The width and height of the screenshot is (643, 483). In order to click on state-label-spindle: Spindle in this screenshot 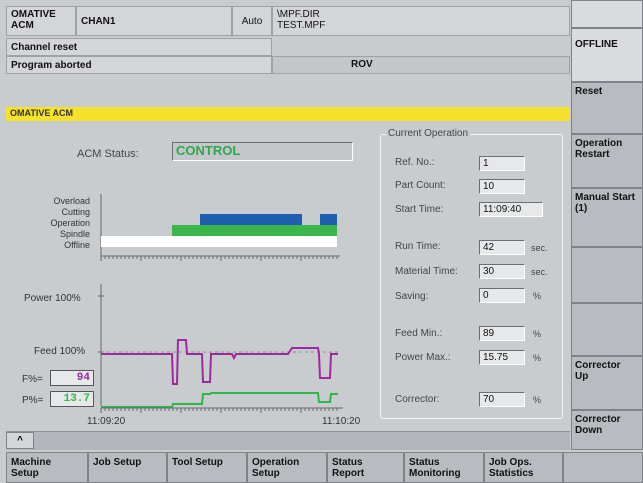, I will do `click(74, 234)`.